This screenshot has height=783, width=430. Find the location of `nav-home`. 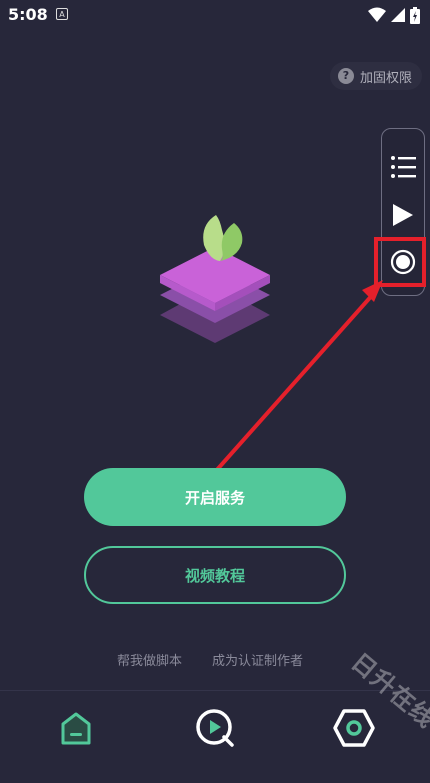

nav-home is located at coordinates (76, 728).